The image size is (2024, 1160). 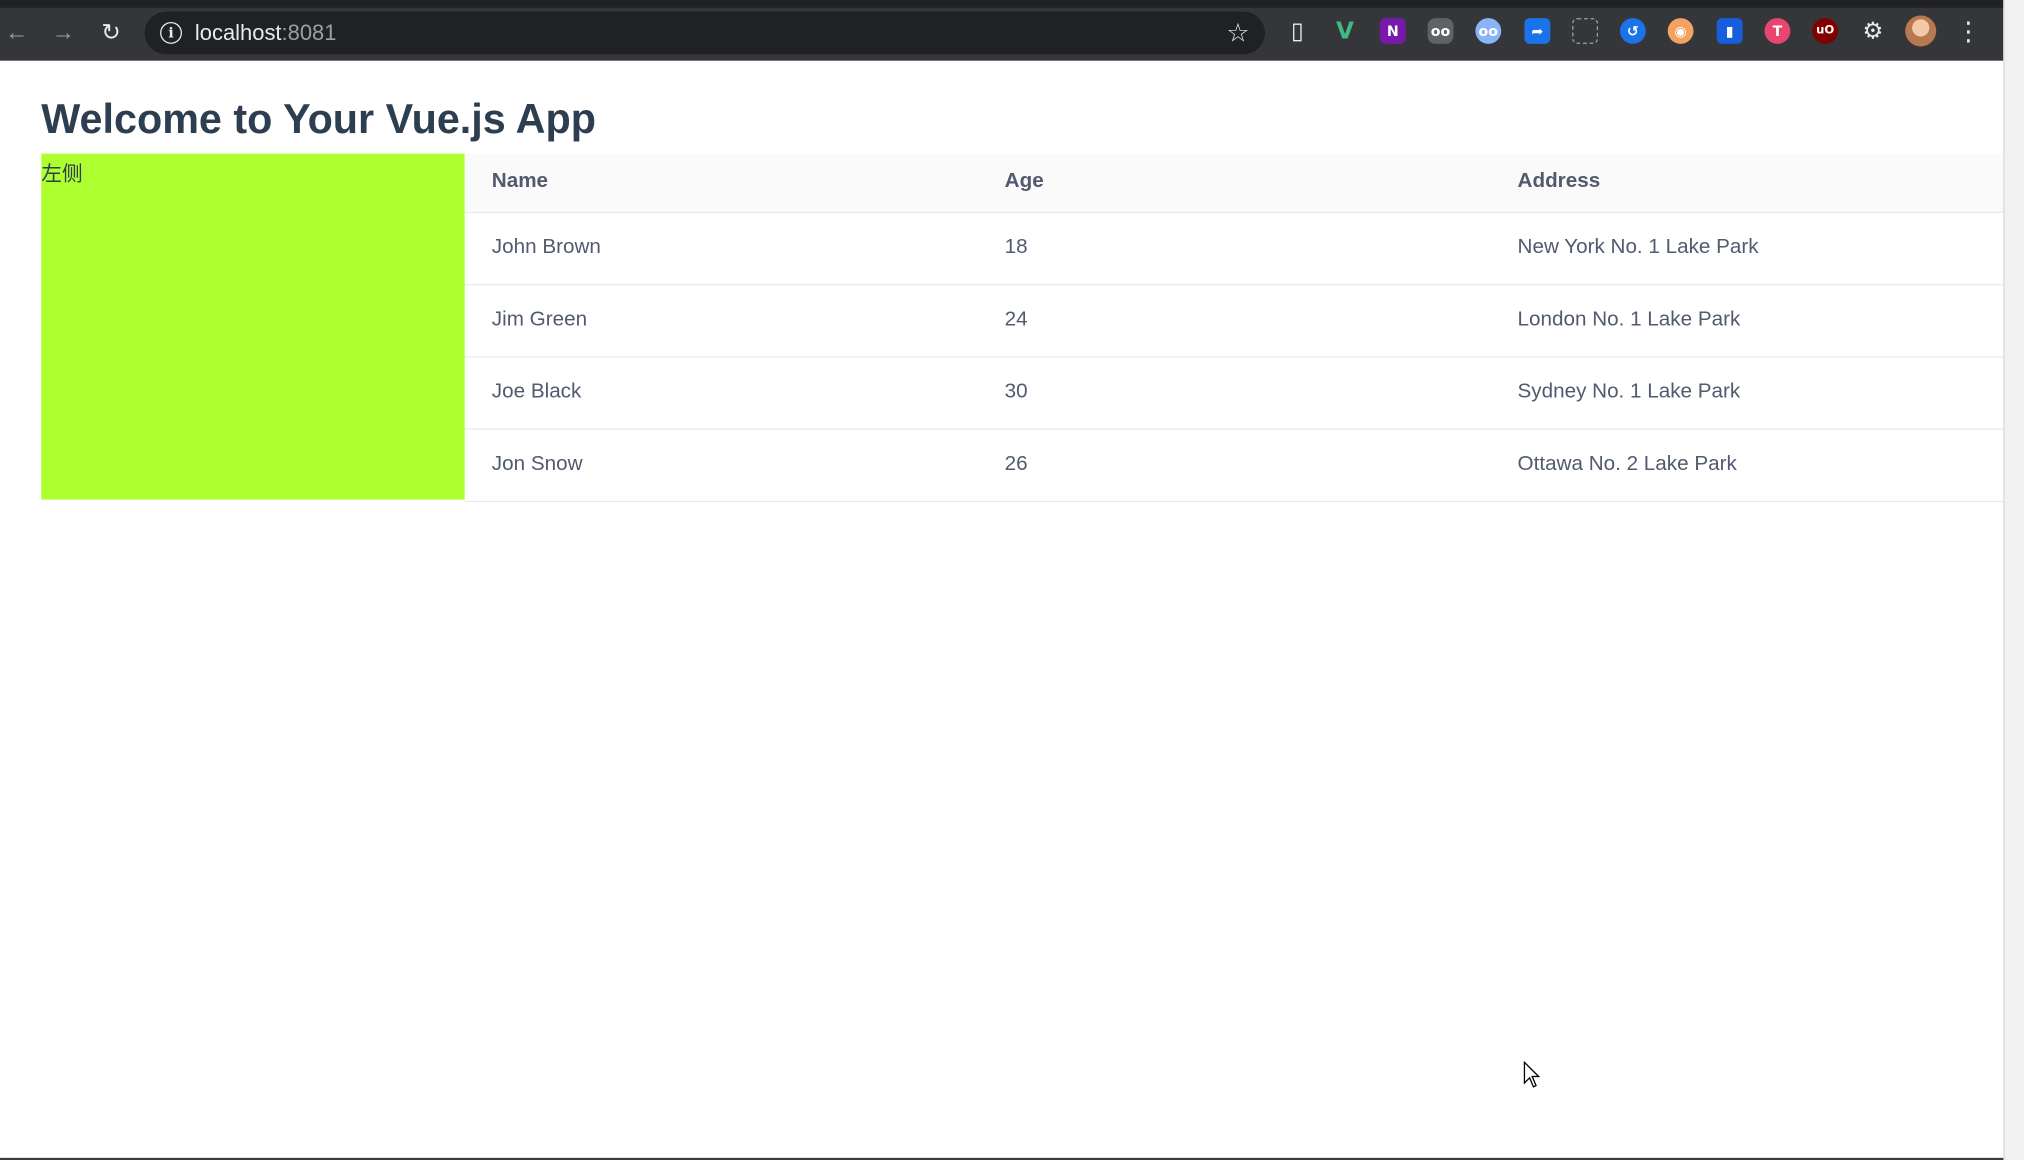 What do you see at coordinates (1440, 31) in the screenshot?
I see `glasses-extension-icon: oo` at bounding box center [1440, 31].